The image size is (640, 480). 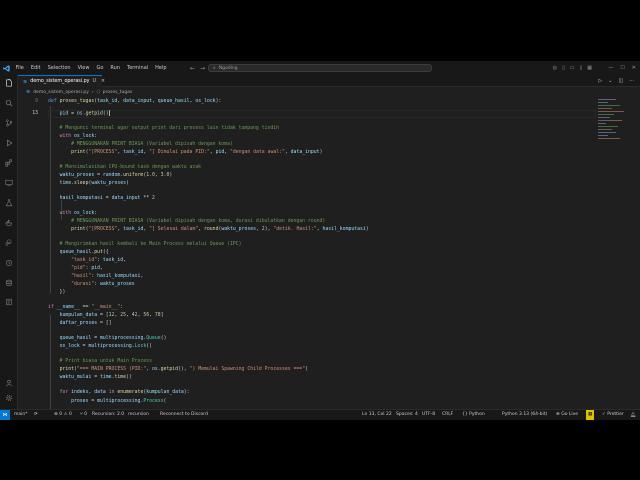 What do you see at coordinates (622, 68) in the screenshot?
I see `maximize-icon: ☐` at bounding box center [622, 68].